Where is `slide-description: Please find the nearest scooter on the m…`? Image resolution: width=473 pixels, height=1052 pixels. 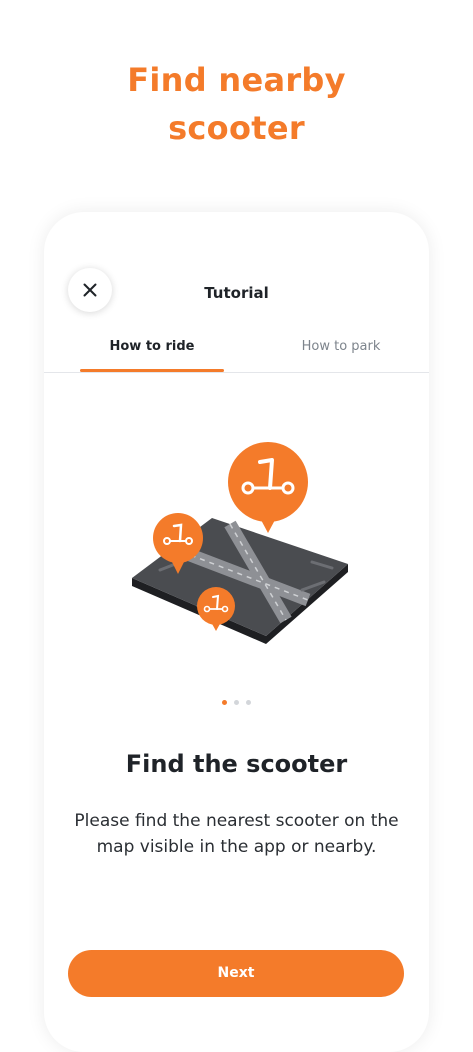
slide-description: Please find the nearest scooter on the m… is located at coordinates (236, 834).